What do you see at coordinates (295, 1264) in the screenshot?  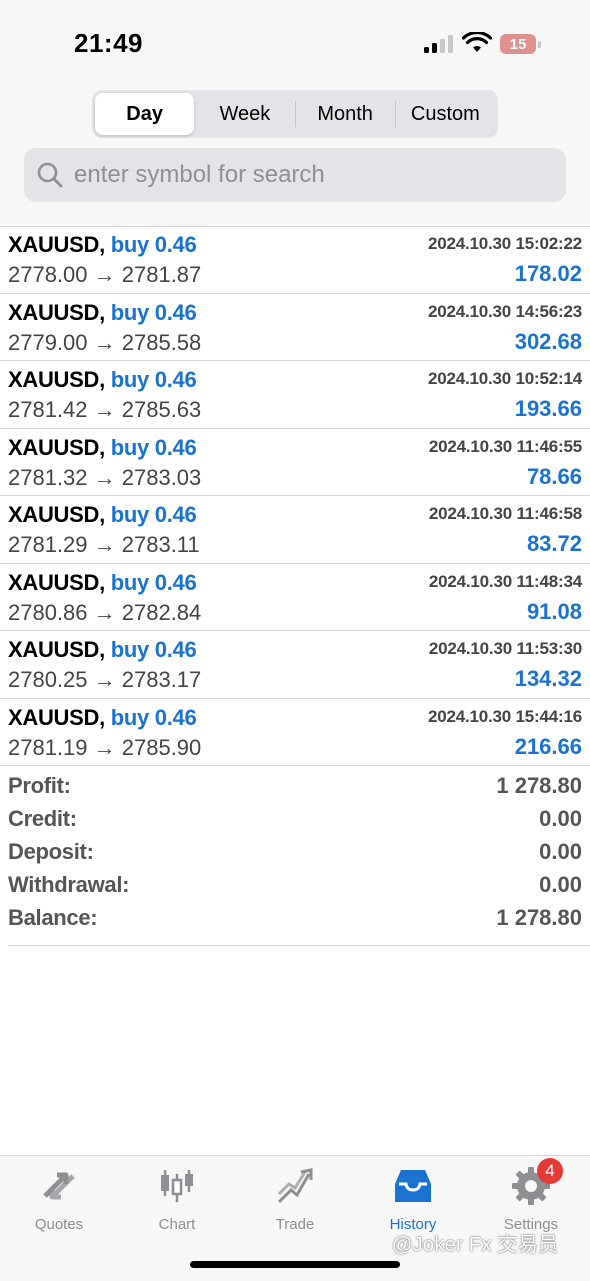 I see `home-indicator` at bounding box center [295, 1264].